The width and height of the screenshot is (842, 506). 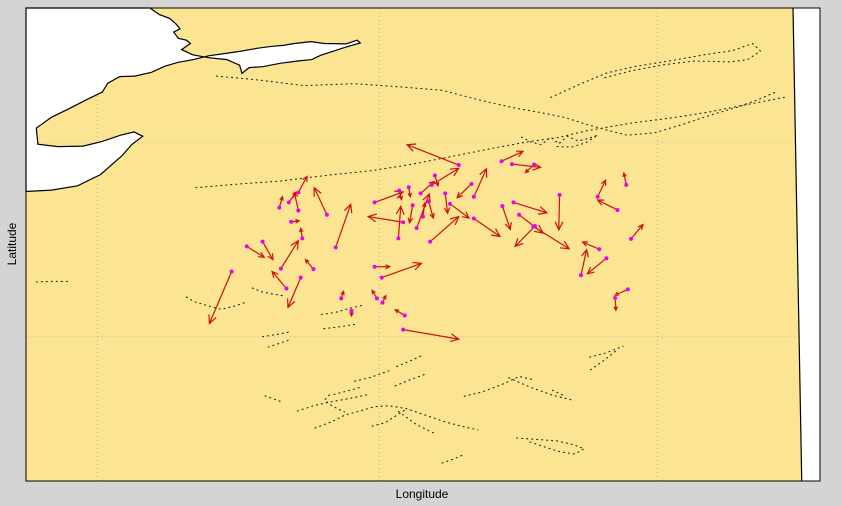 I want to click on y-axis-label: Latitude, so click(x=12, y=243).